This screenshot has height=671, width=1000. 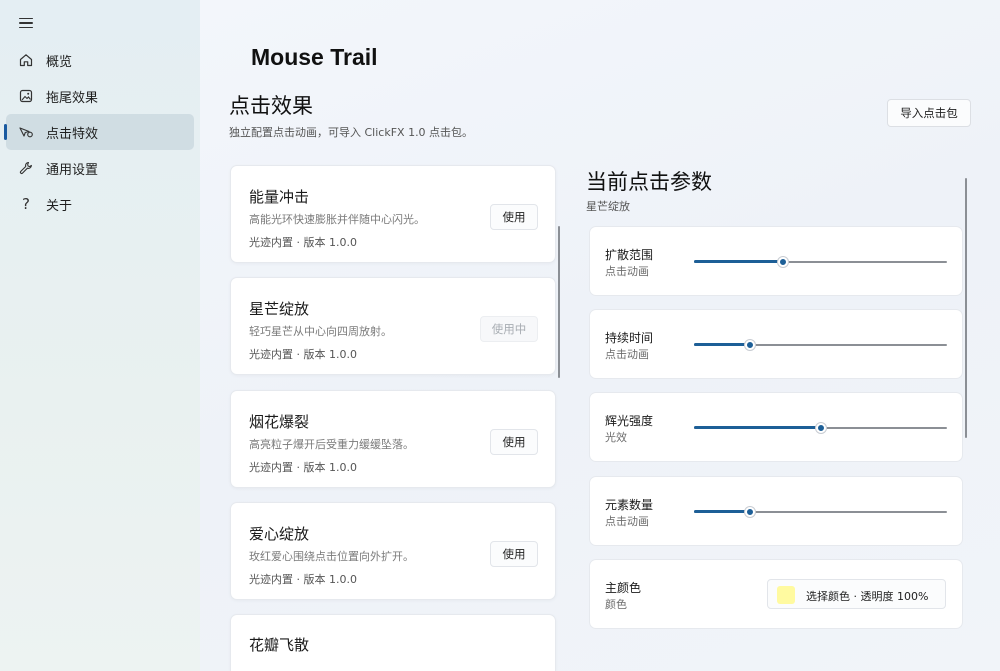 I want to click on params-scrollbar, so click(x=966, y=308).